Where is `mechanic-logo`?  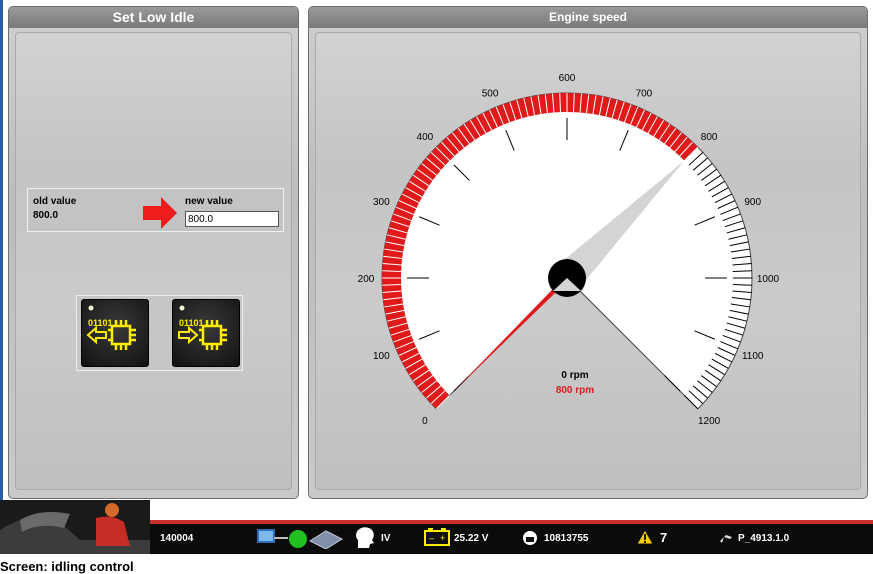
mechanic-logo is located at coordinates (75, 527).